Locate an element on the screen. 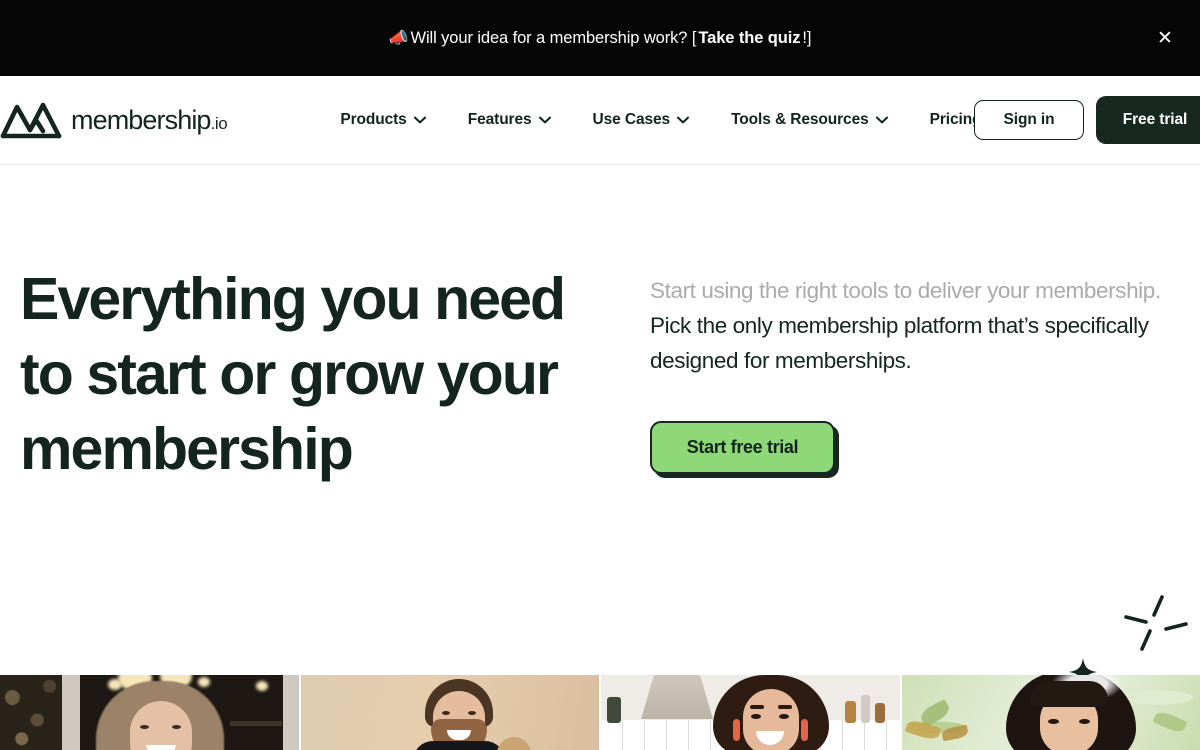 This screenshot has height=750, width=1200. customer-photo-strip is located at coordinates (600, 712).